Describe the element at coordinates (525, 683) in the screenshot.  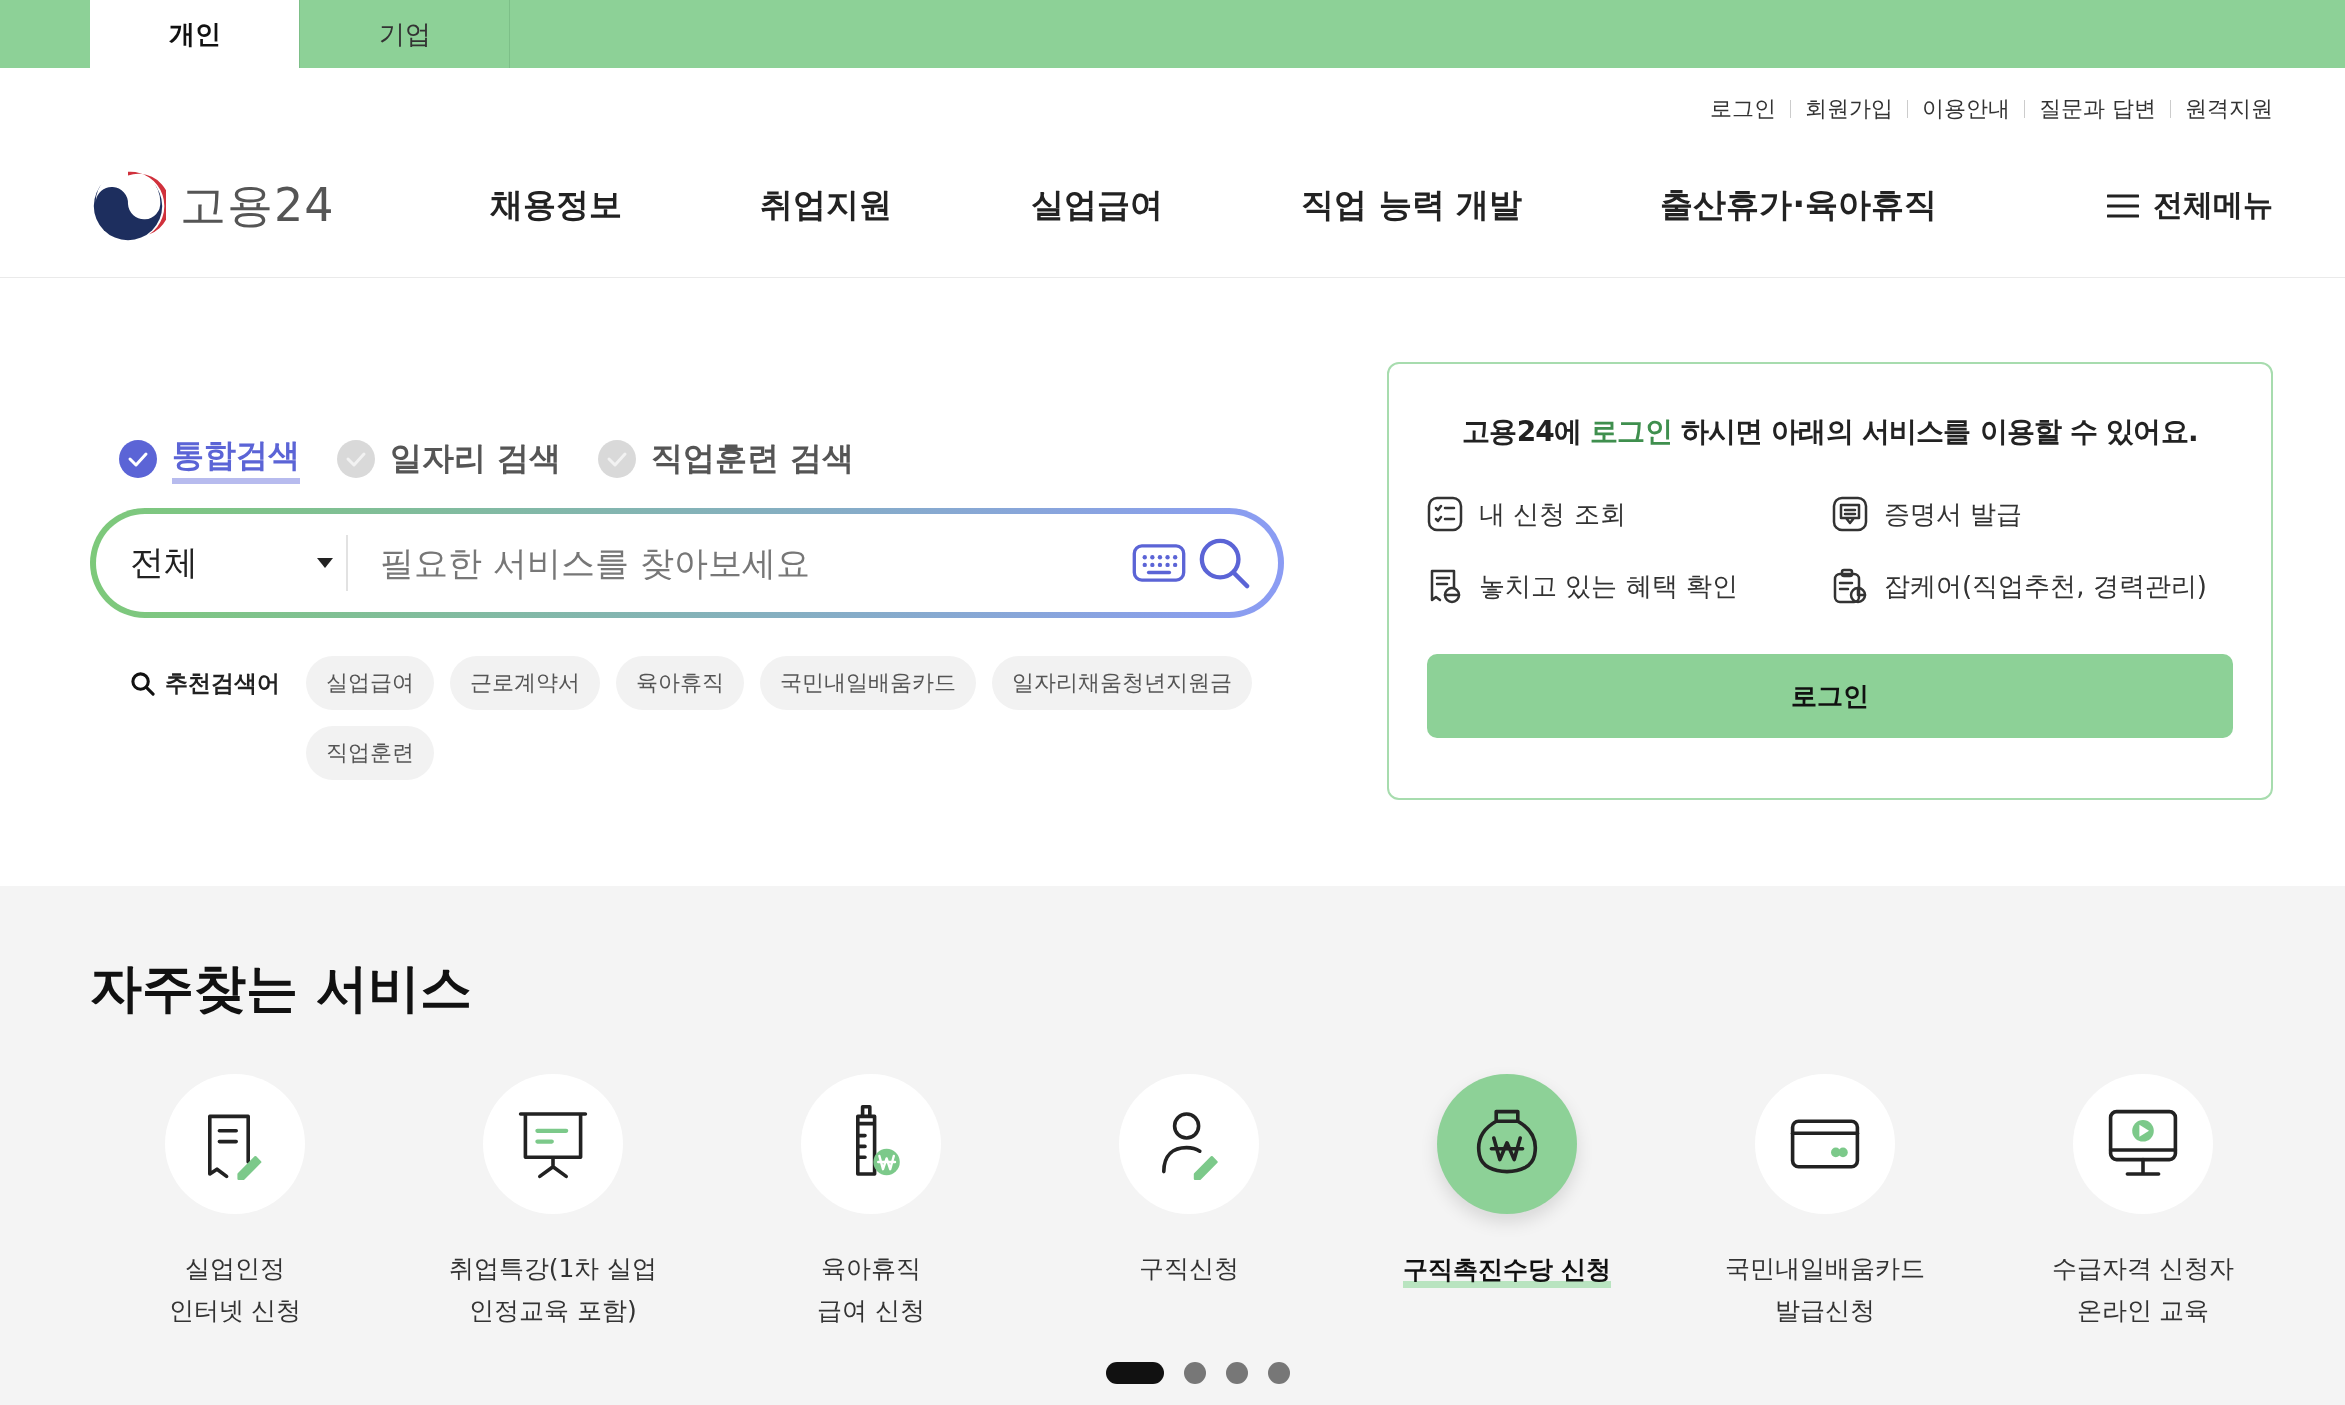
I see `keyword-tag: 근로계약서` at that location.